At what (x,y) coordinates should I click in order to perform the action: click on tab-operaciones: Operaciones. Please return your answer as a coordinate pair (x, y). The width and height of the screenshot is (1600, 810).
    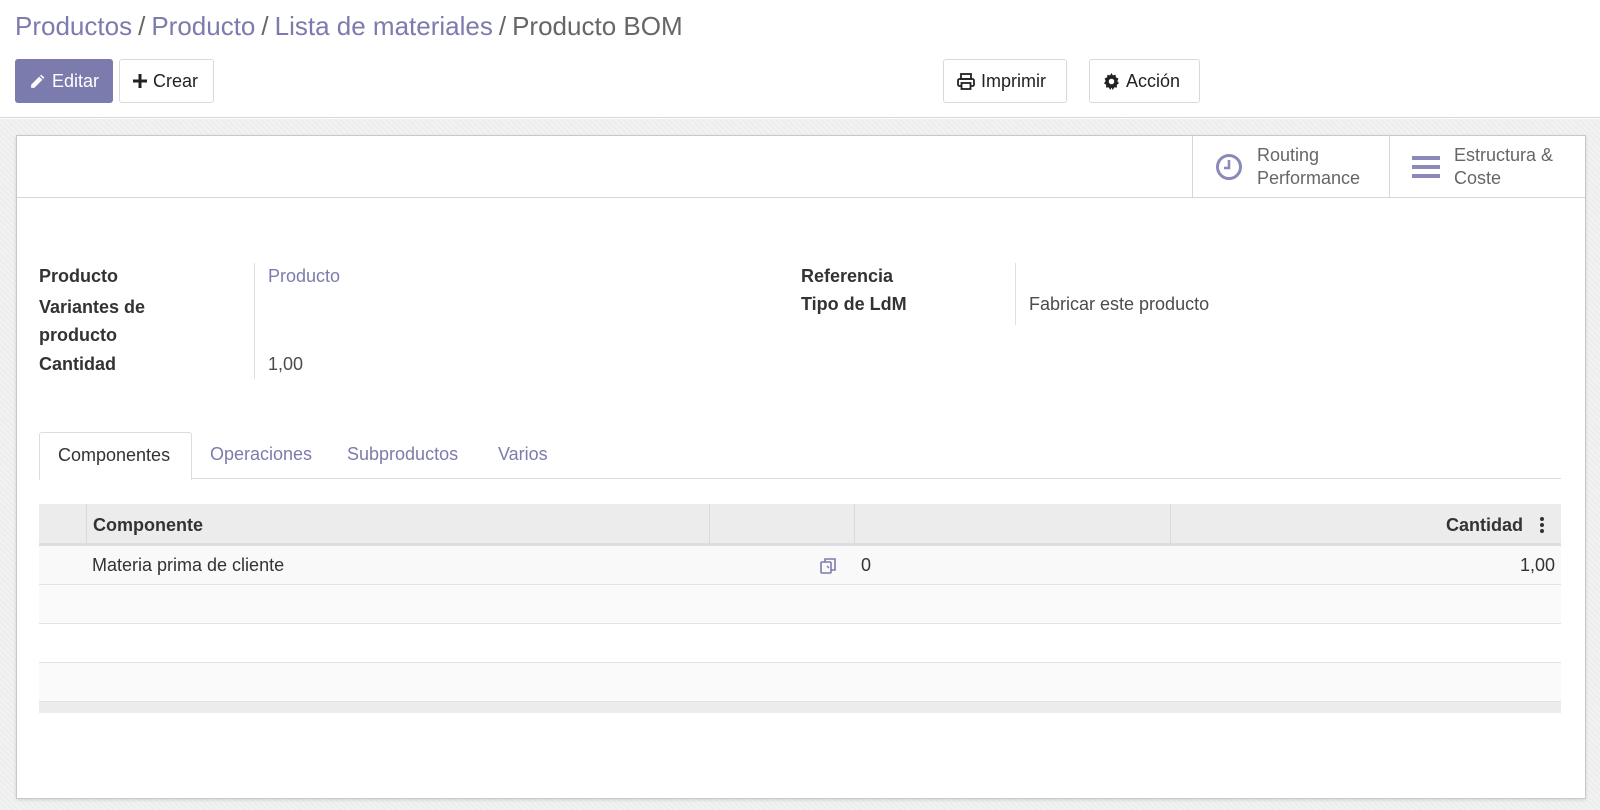
    Looking at the image, I should click on (261, 455).